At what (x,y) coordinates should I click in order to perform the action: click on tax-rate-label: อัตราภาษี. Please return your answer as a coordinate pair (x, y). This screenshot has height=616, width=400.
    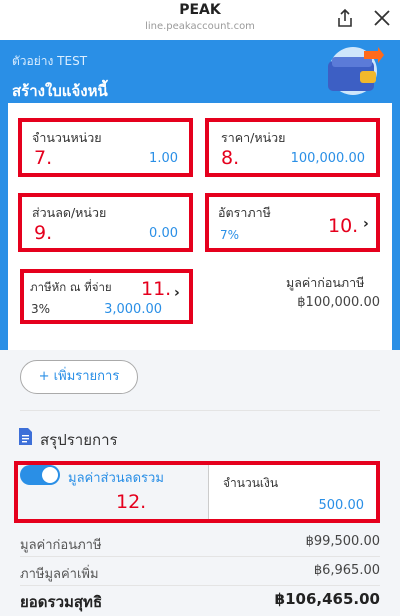
    Looking at the image, I should click on (244, 212).